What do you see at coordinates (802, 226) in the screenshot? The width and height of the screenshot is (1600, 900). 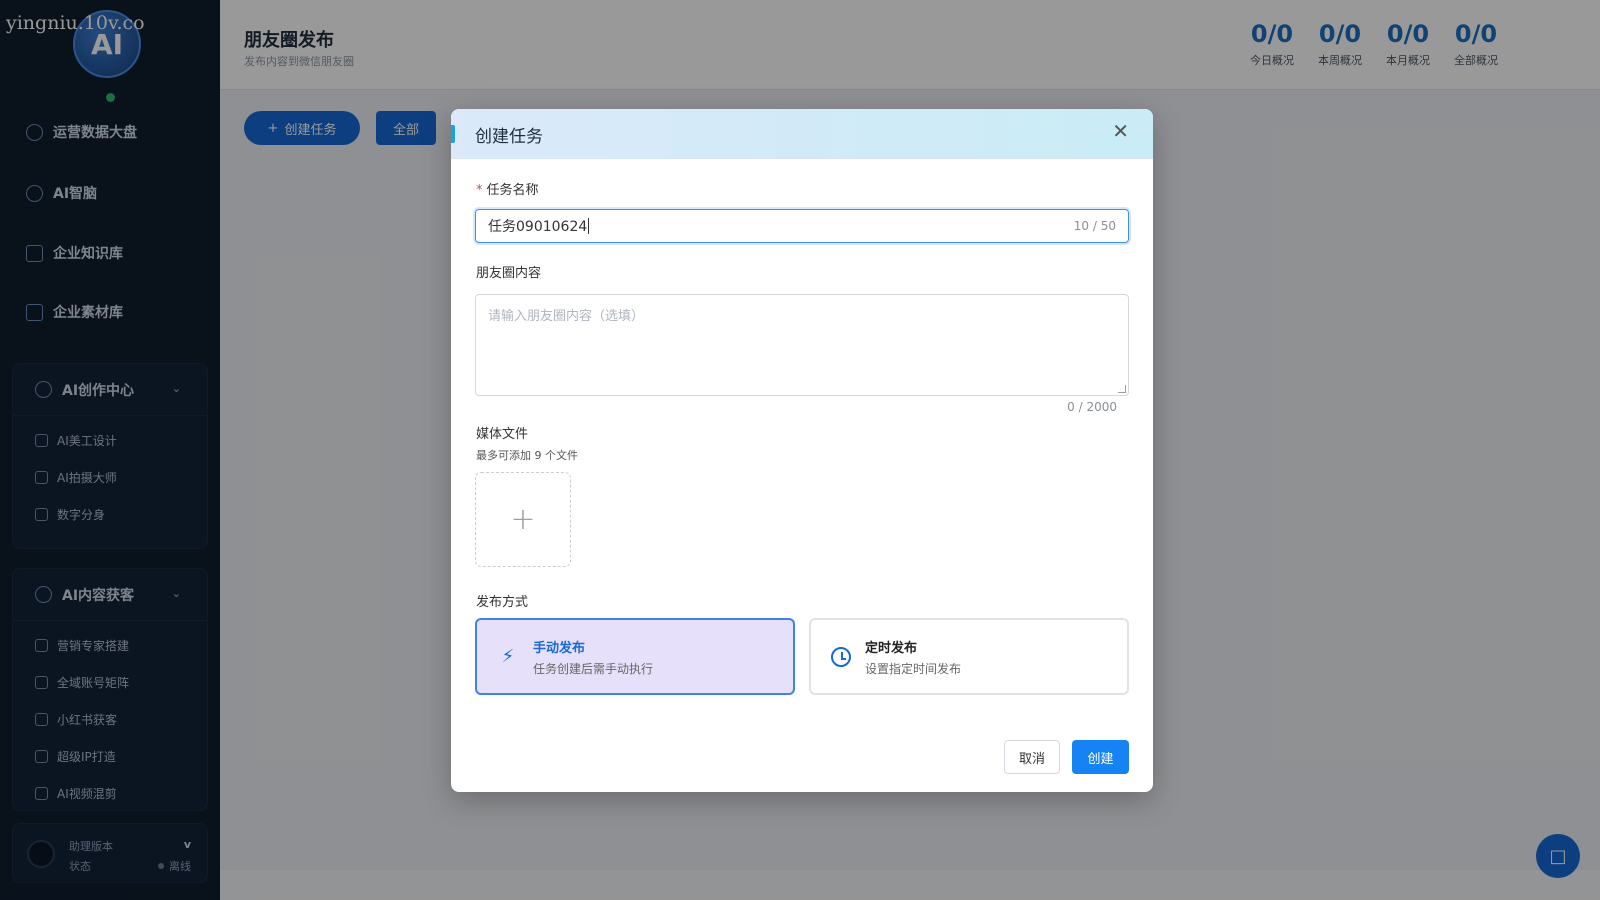 I see `task-name-input: 任务09010624 10 / 50` at bounding box center [802, 226].